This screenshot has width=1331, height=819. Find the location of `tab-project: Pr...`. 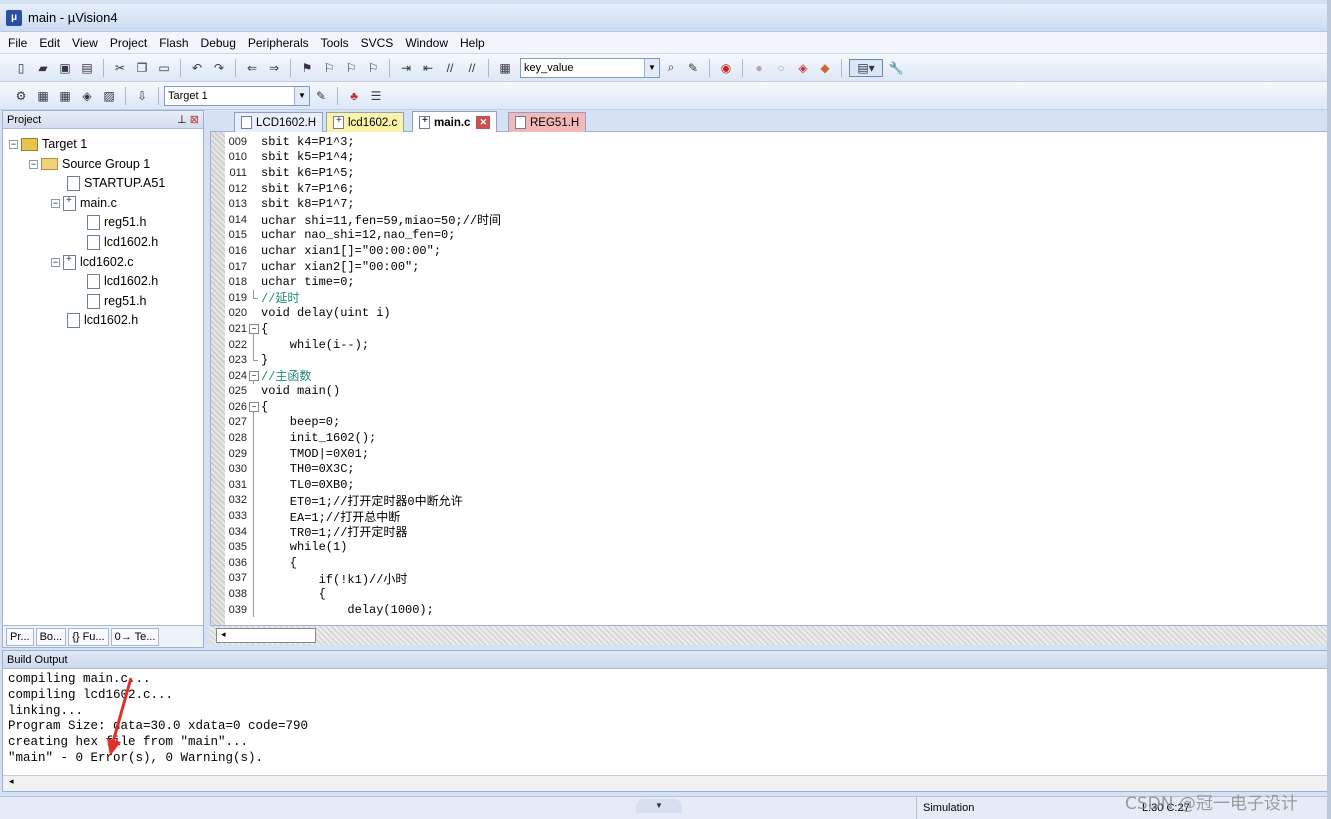

tab-project: Pr... is located at coordinates (20, 636).